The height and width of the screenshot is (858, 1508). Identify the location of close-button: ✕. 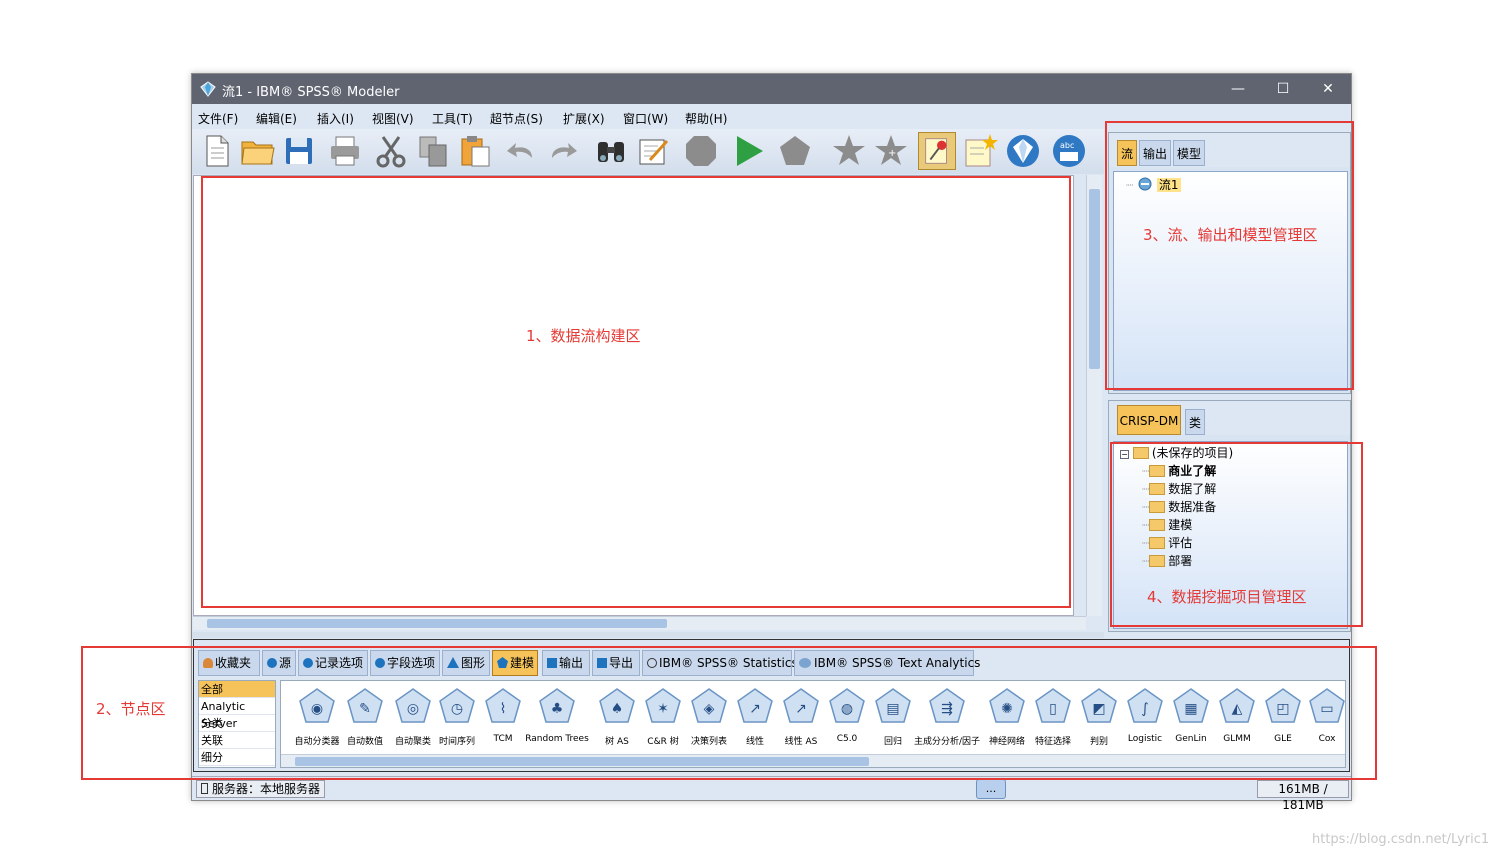
(1328, 89).